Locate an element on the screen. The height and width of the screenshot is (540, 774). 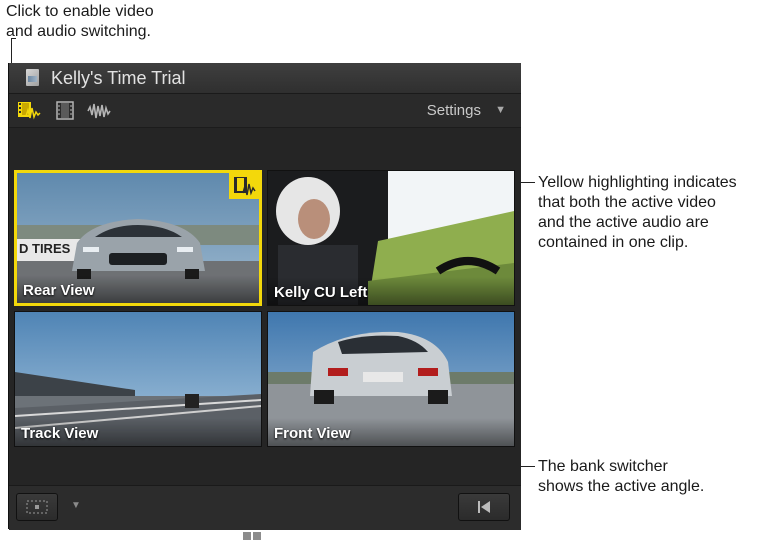
settings-menu: Settings is located at coordinates (454, 110).